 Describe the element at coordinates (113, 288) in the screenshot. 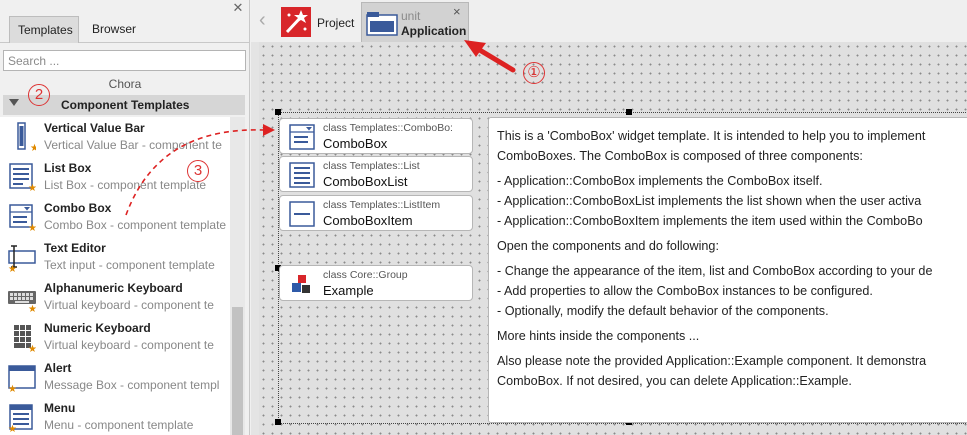

I see `template-name: Alphanumeric Keyboard` at that location.